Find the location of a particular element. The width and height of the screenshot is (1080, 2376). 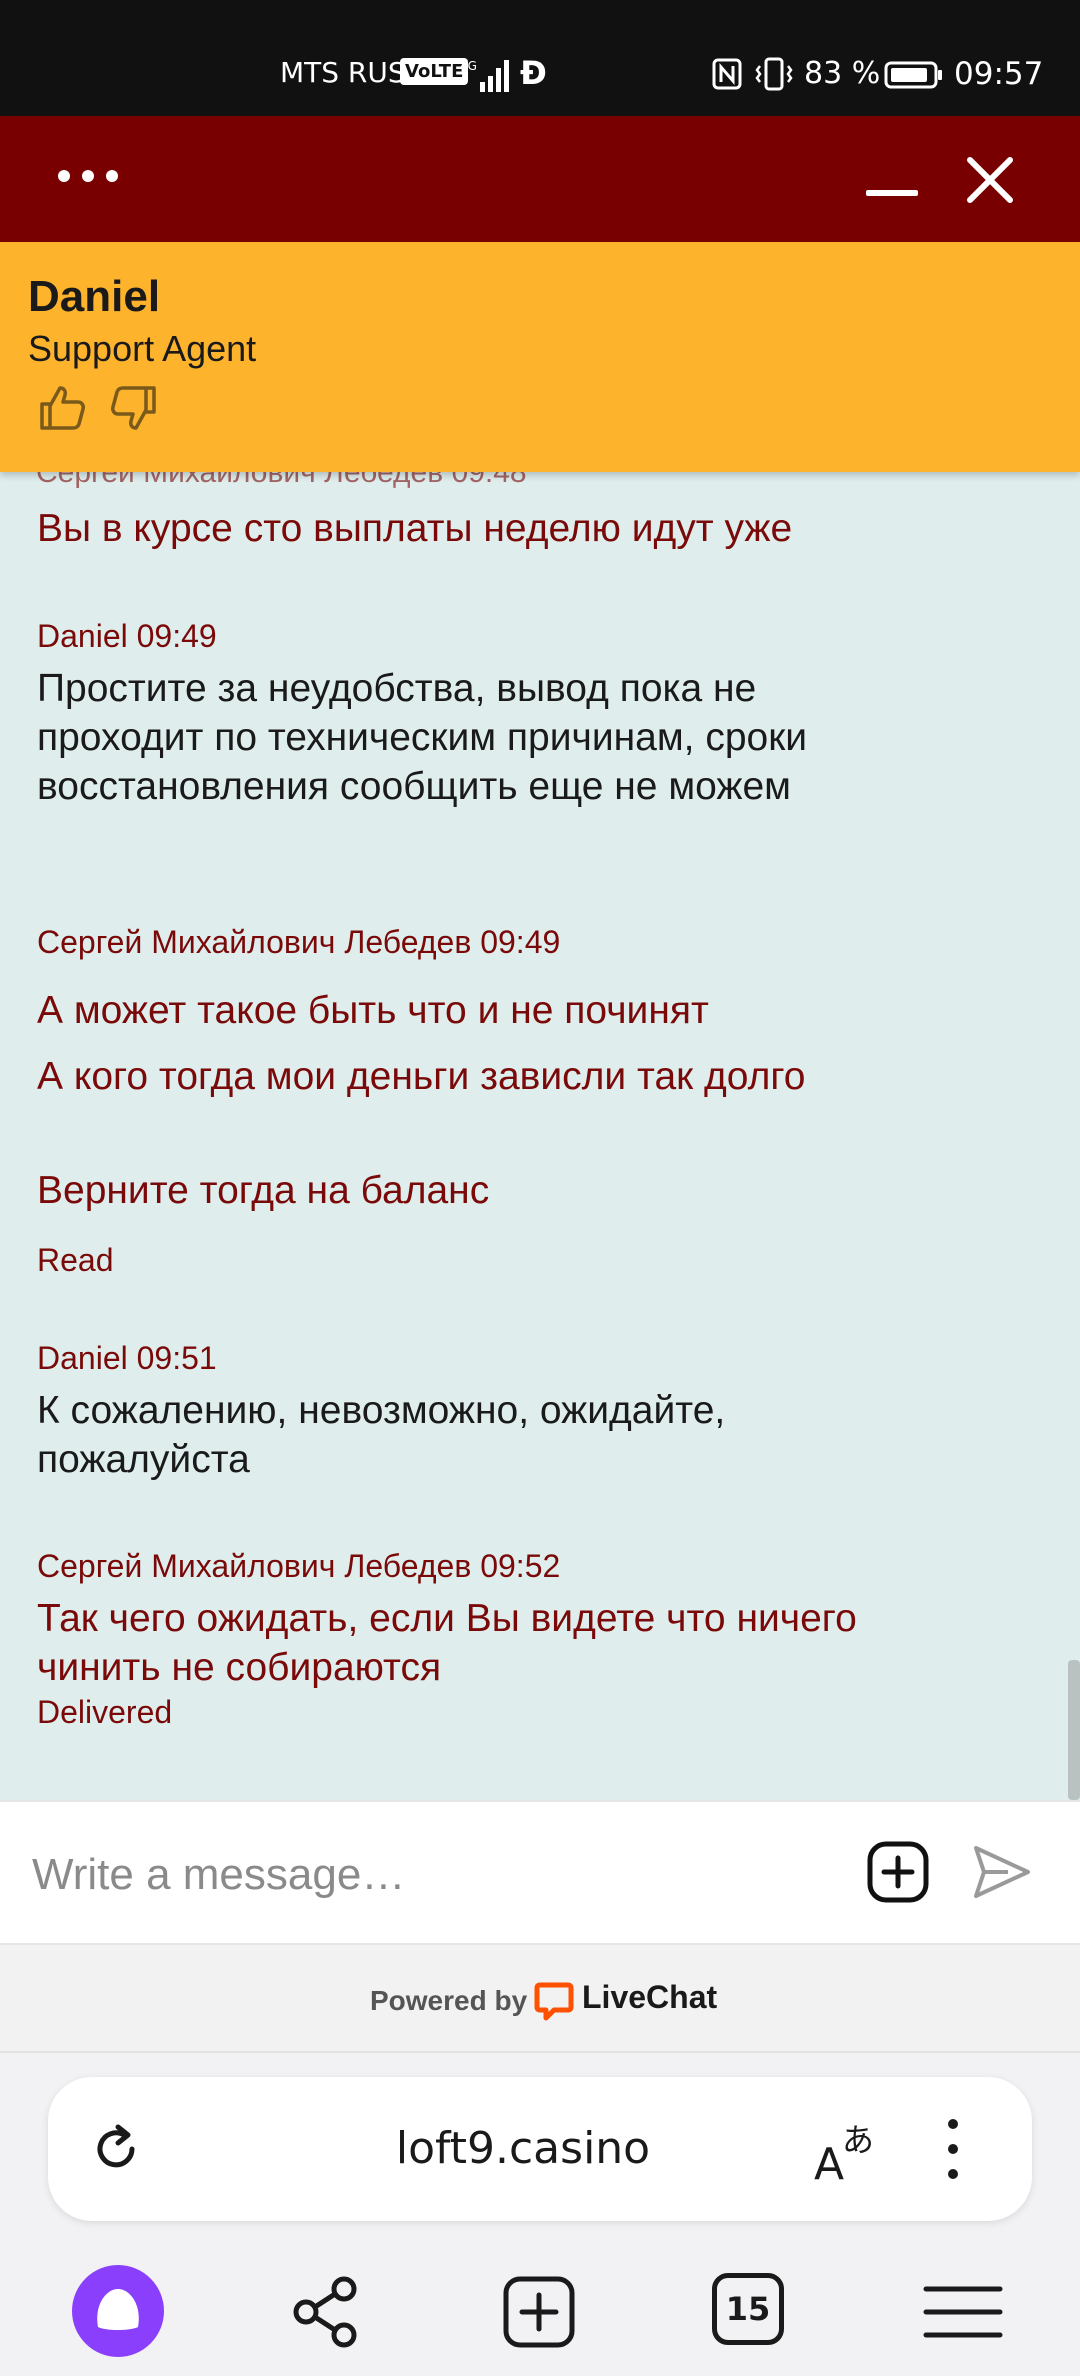

alice-icon is located at coordinates (118, 2311).